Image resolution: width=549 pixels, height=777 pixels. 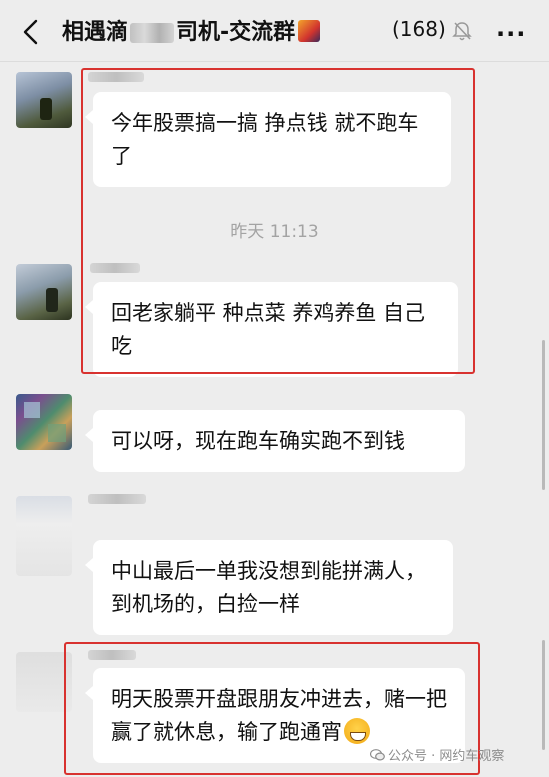 I want to click on chat-title-start: 相遇滴, so click(x=95, y=32).